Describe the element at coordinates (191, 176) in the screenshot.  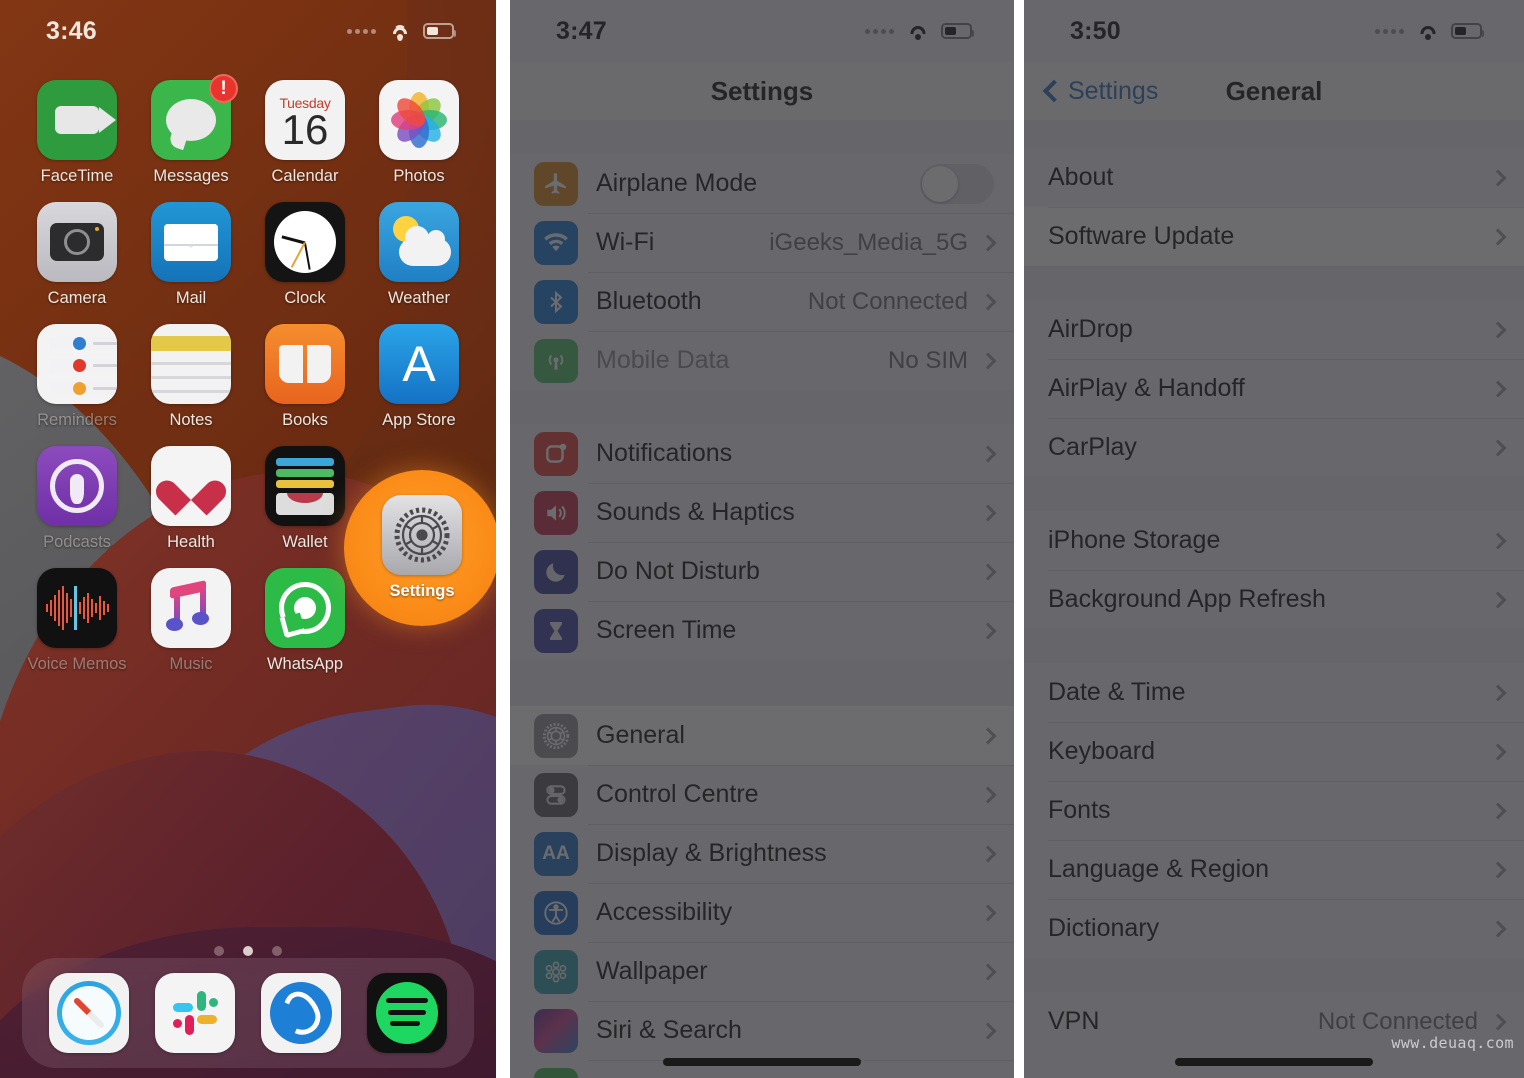
I see `app-label: Messages` at that location.